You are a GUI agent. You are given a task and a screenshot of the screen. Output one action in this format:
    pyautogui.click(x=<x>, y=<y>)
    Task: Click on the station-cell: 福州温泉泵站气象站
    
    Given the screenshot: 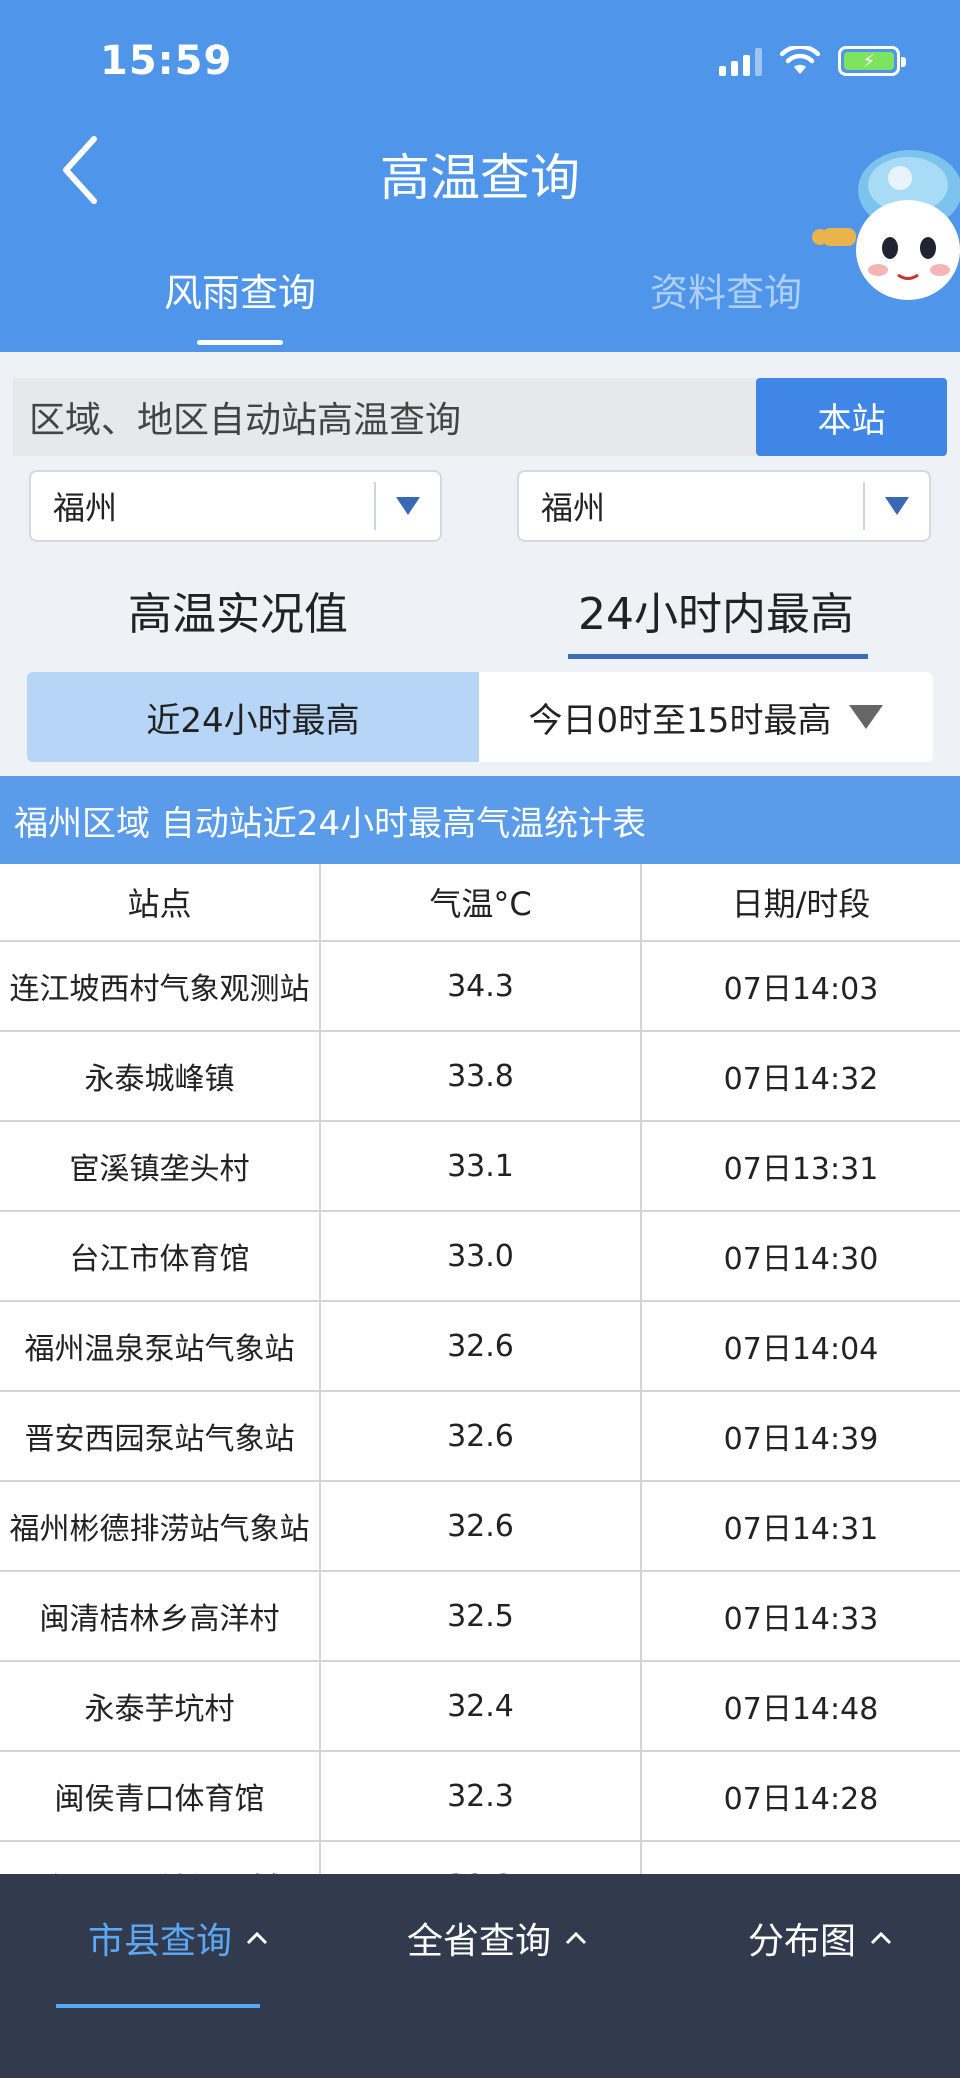 What is the action you would take?
    pyautogui.click(x=160, y=1346)
    